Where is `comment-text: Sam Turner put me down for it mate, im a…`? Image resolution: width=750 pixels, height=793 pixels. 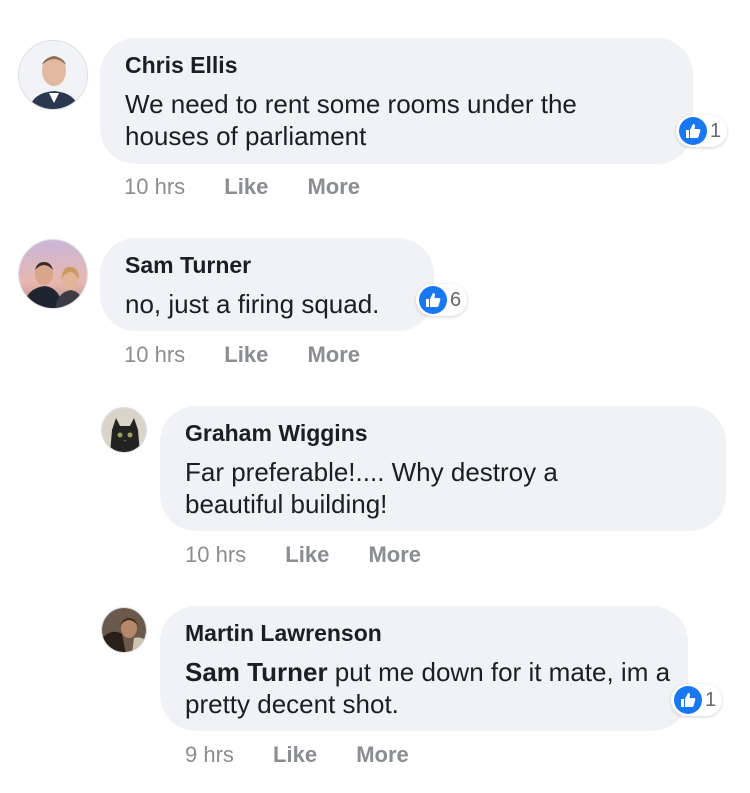 comment-text: Sam Turner put me down for it mate, im a… is located at coordinates (430, 688).